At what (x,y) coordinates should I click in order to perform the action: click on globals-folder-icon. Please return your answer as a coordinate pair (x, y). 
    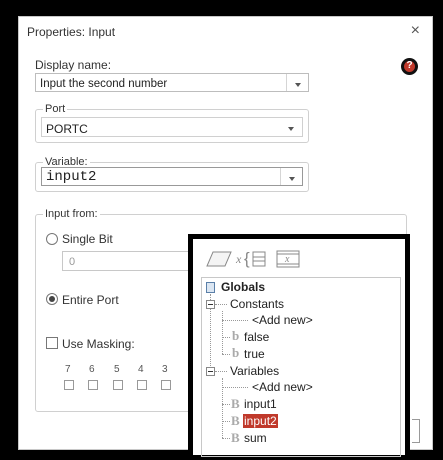
    Looking at the image, I should click on (210, 287).